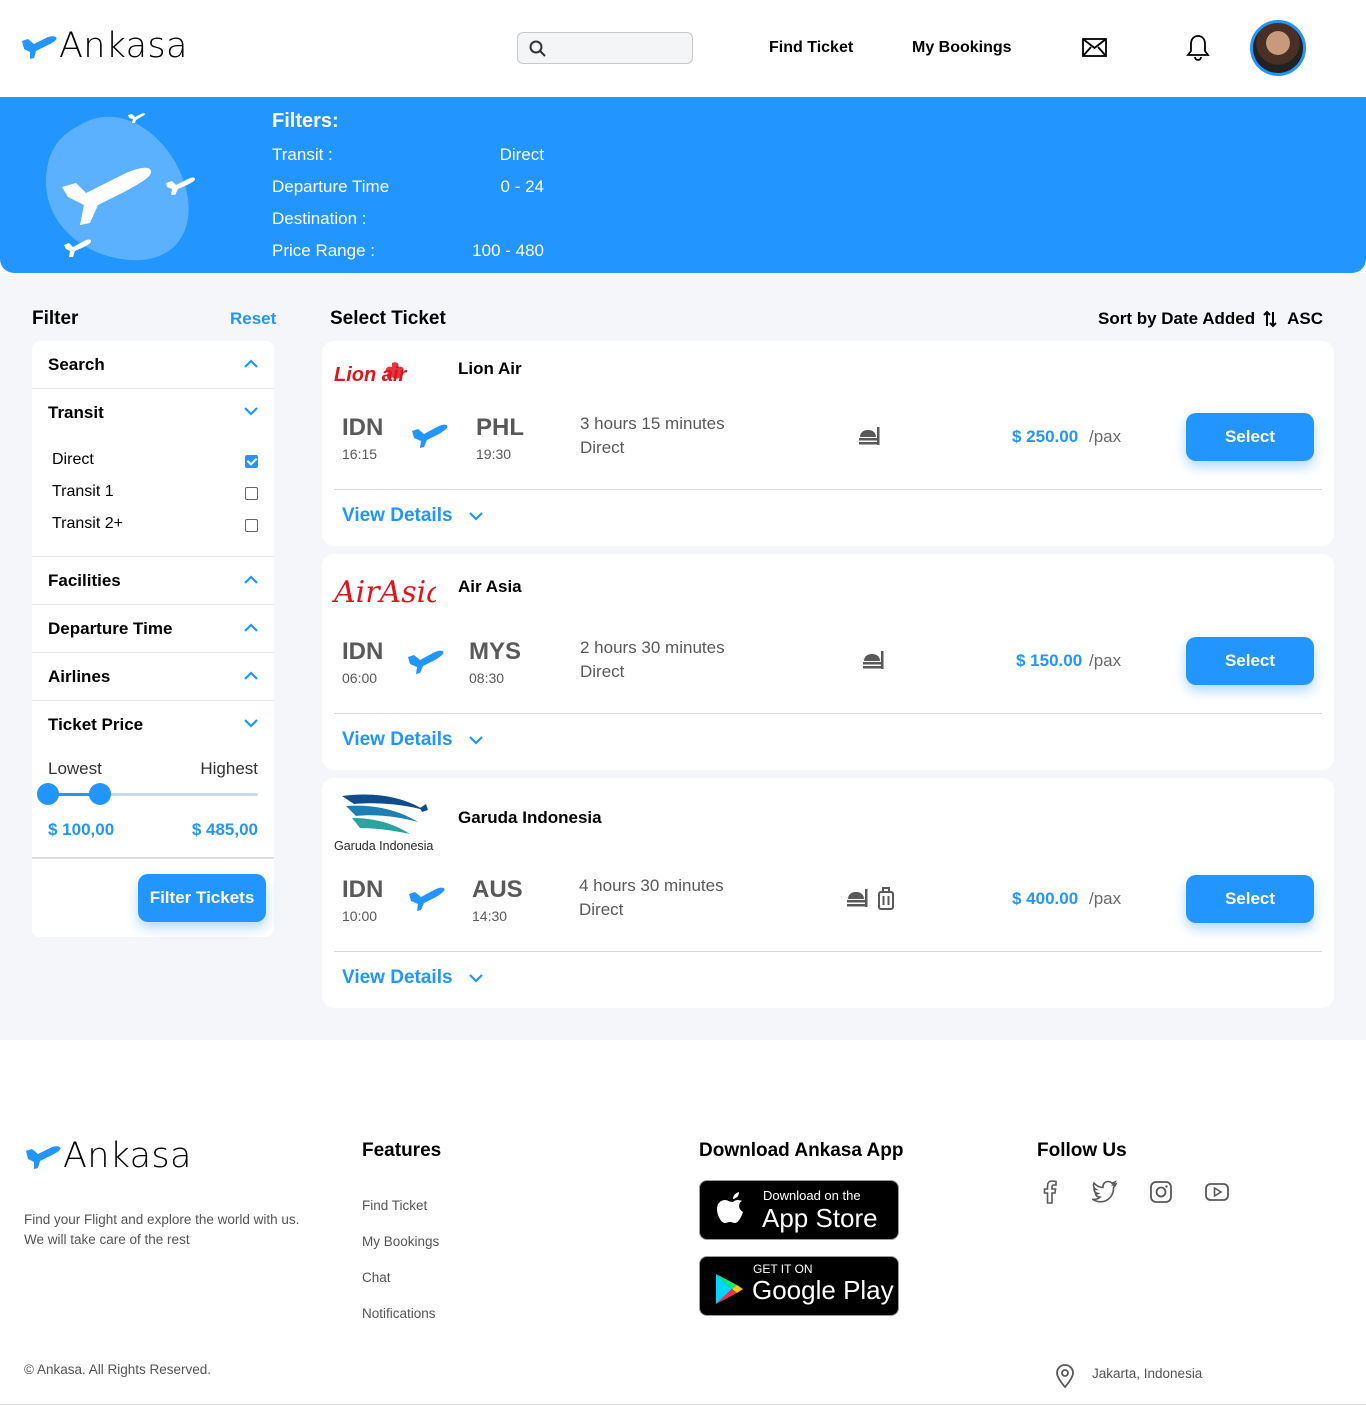 This screenshot has height=1405, width=1366. I want to click on filter-value-transit: Direct, so click(521, 154).